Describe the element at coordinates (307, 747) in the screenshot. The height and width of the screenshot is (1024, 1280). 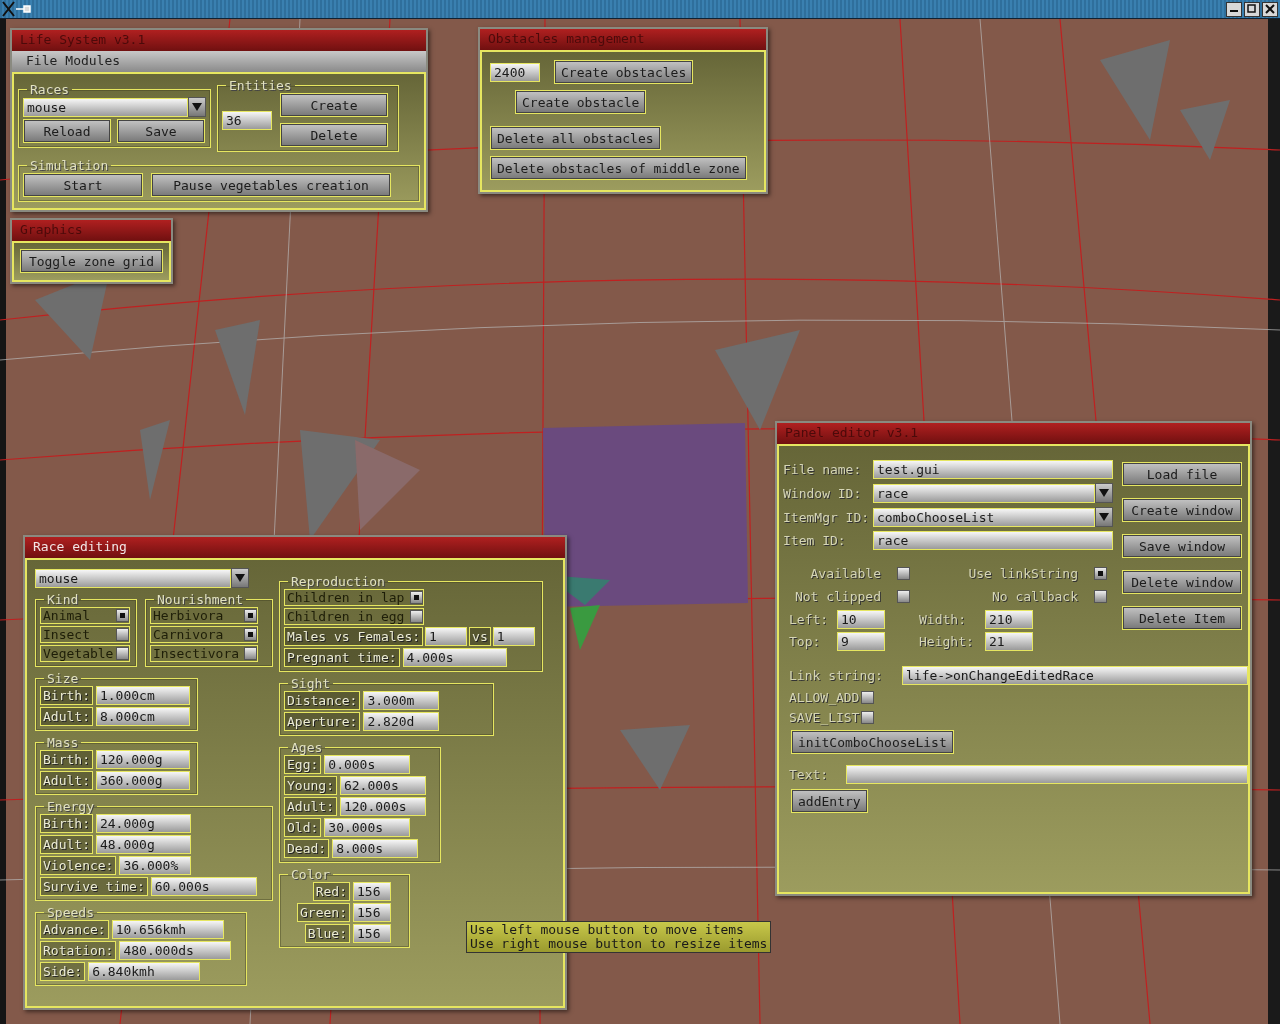
I see `group-title: Ages` at that location.